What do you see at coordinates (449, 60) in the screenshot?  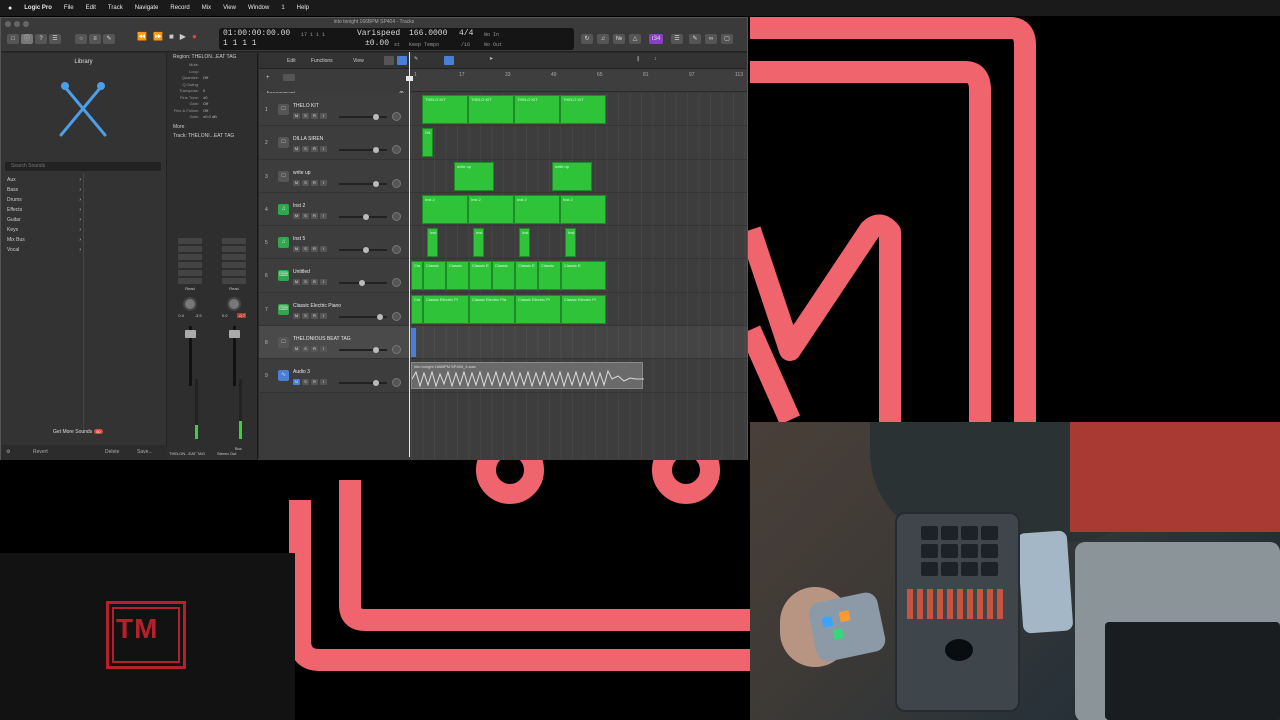 I see `snap-icon` at bounding box center [449, 60].